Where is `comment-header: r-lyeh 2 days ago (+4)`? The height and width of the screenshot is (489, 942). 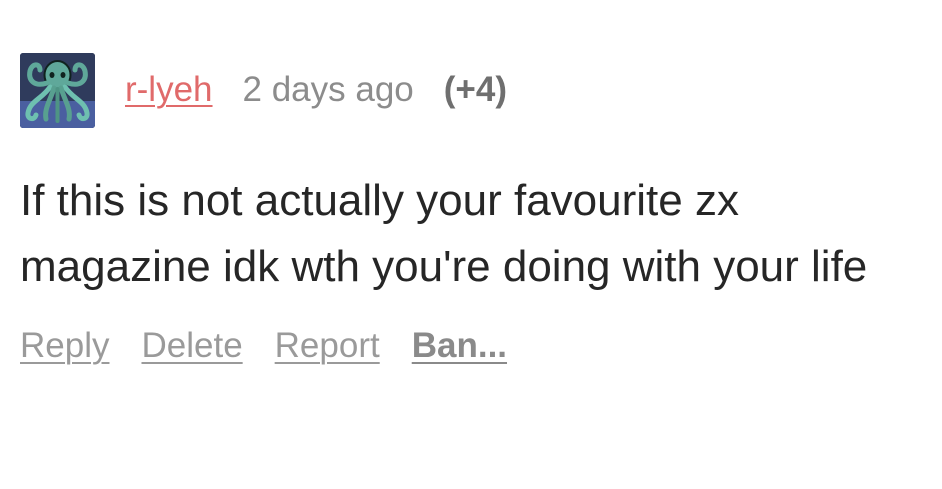
comment-header: r-lyeh 2 days ago (+4) is located at coordinates (470, 90).